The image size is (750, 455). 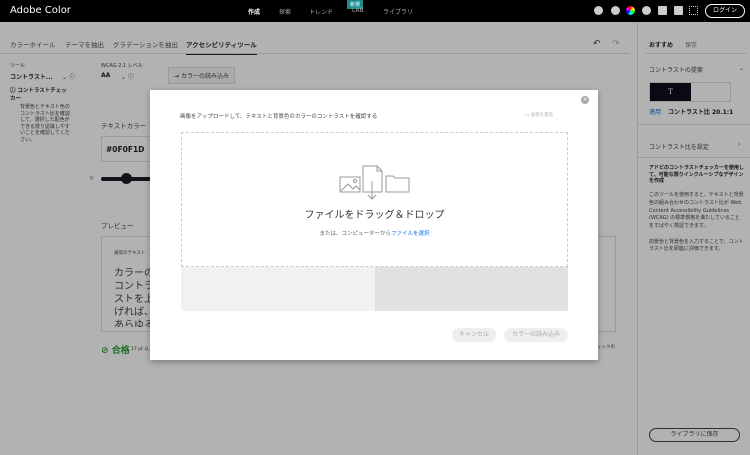 I want to click on drop-title: ファイルをドラッグ＆ドロップ, so click(x=374, y=215).